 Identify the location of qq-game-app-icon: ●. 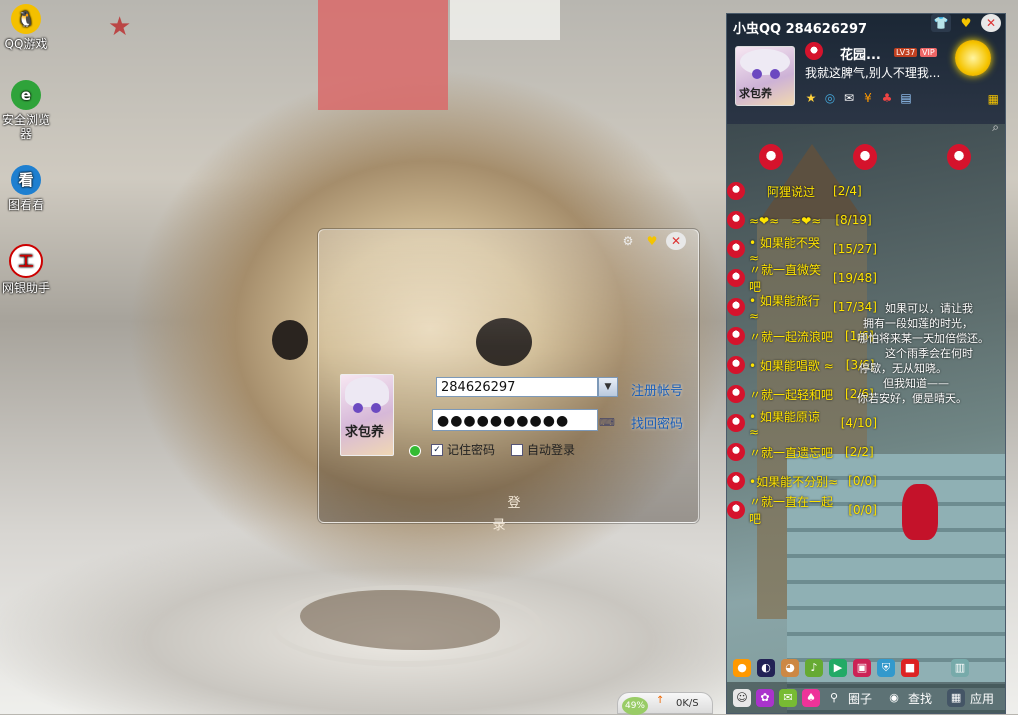
(742, 668).